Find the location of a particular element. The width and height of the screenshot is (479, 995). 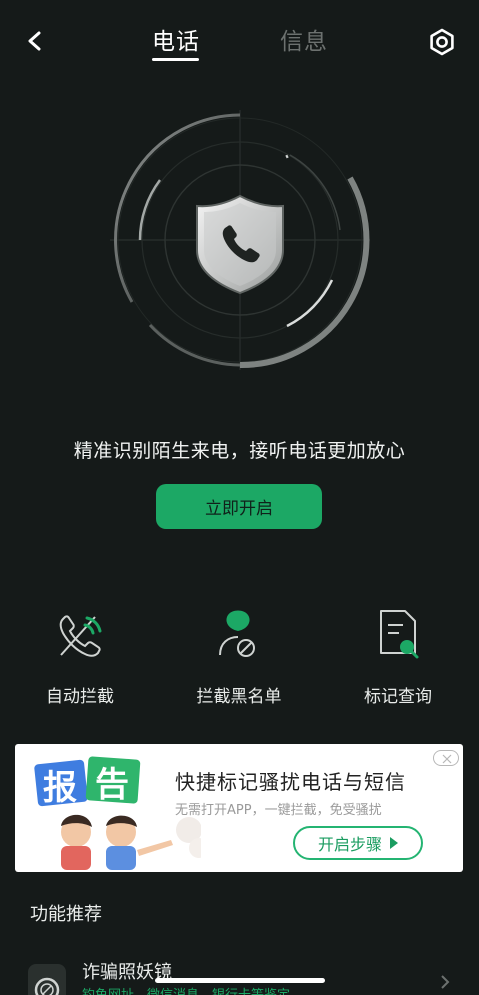

list-item-subtitle: 钓鱼网址、微信消息、银行卡等鉴定 is located at coordinates (186, 989).